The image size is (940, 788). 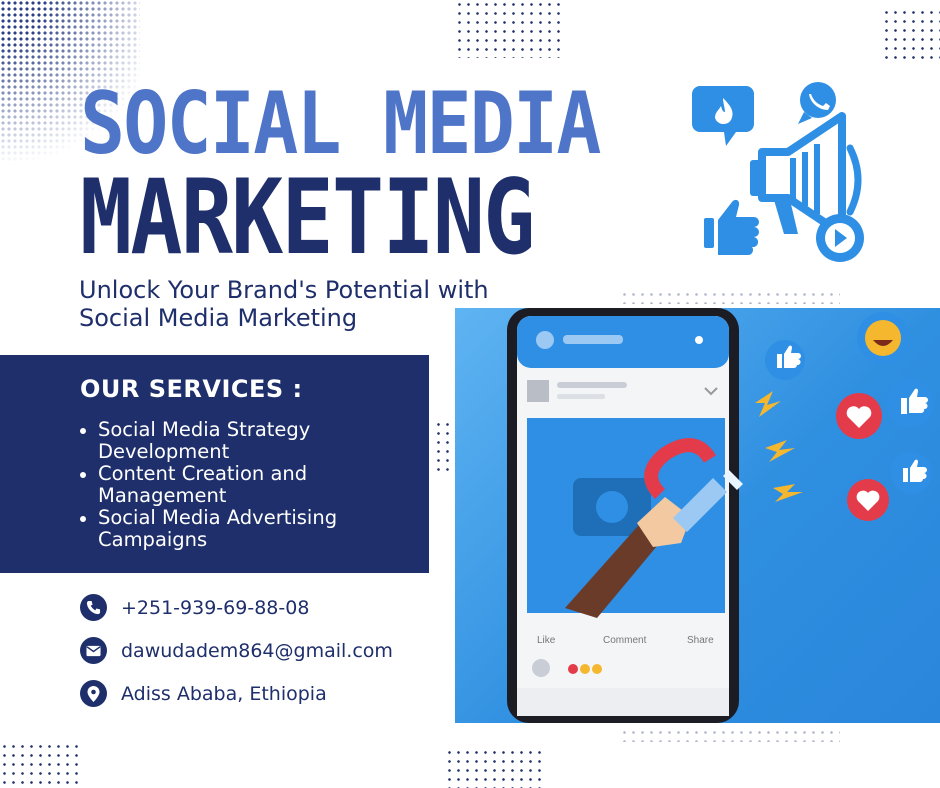 I want to click on contact-location: Adiss Ababa, Ethiopia, so click(x=203, y=693).